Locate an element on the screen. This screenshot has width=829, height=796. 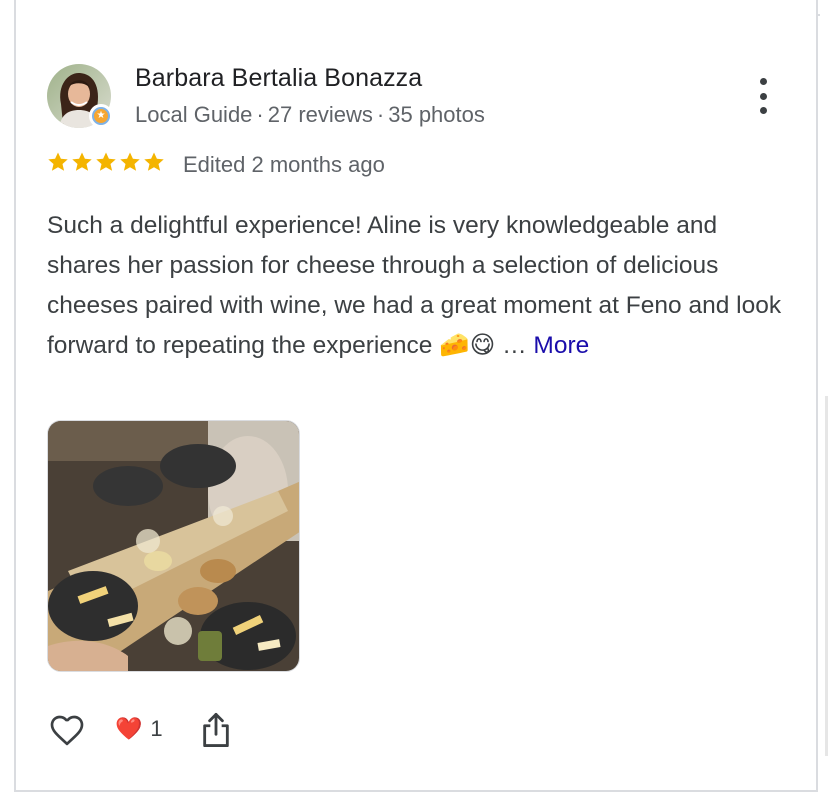
share-icon is located at coordinates (216, 730).